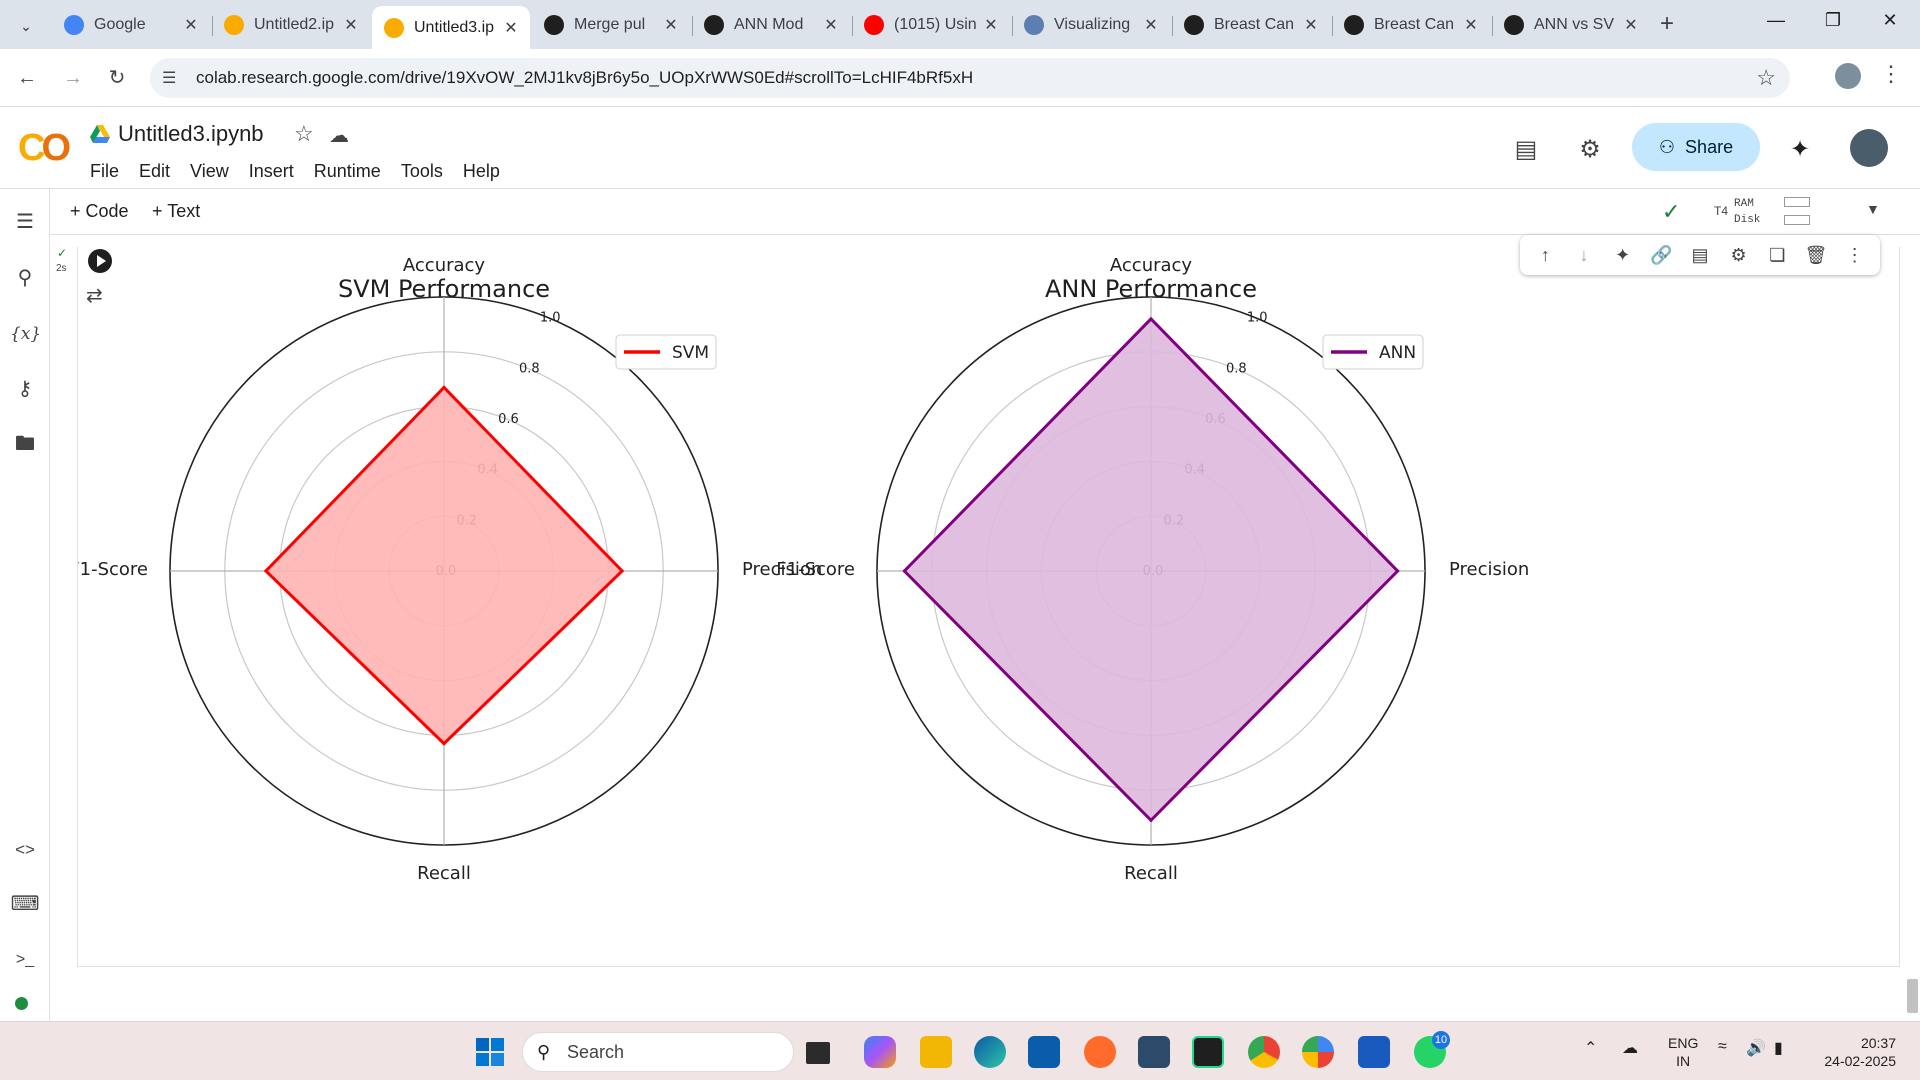 This screenshot has height=1080, width=1920. I want to click on browser-tab: Merge pul ✕, so click(611, 25).